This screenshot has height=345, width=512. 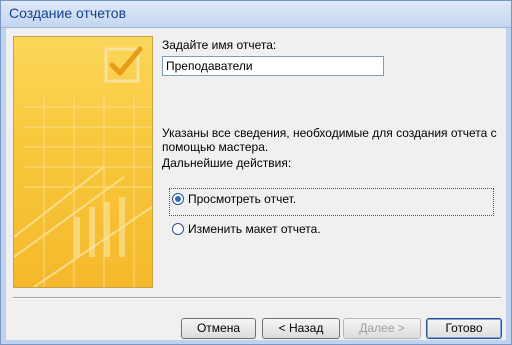 I want to click on next-actions-label: Дальнейшие действия:, so click(x=227, y=163).